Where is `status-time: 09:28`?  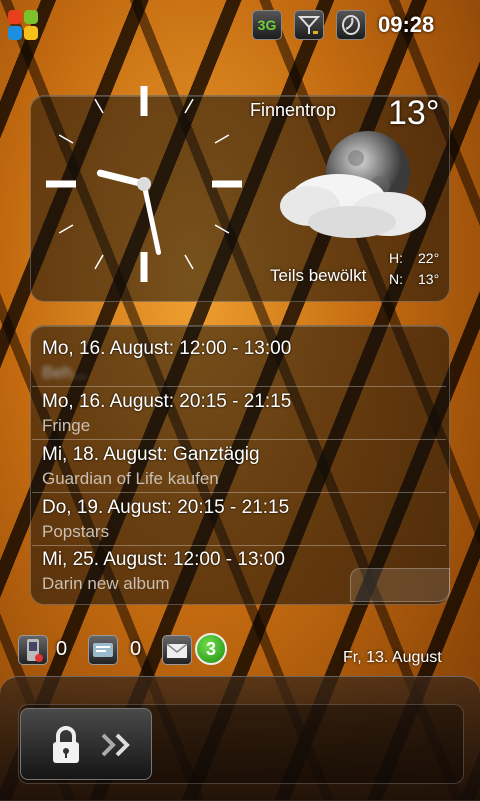
status-time: 09:28 is located at coordinates (406, 25).